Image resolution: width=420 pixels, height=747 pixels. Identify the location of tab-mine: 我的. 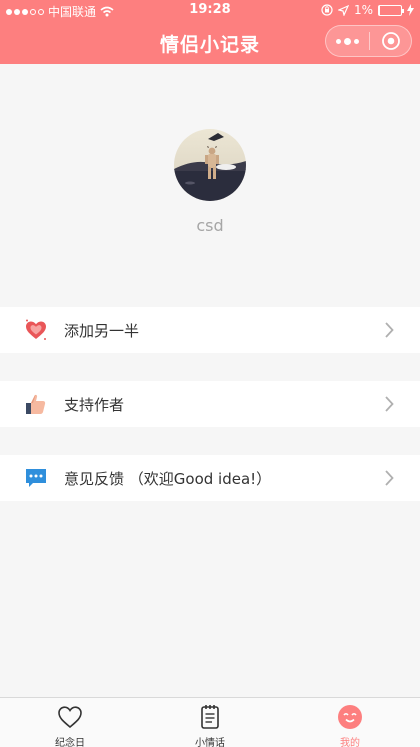
(350, 722).